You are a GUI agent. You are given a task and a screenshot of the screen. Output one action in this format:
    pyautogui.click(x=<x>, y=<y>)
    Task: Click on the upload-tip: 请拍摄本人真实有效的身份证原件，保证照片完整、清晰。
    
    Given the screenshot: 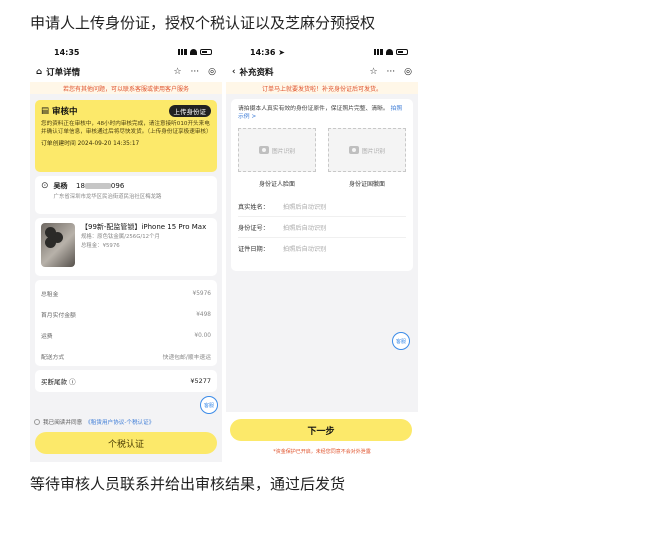 What is the action you would take?
    pyautogui.click(x=313, y=109)
    